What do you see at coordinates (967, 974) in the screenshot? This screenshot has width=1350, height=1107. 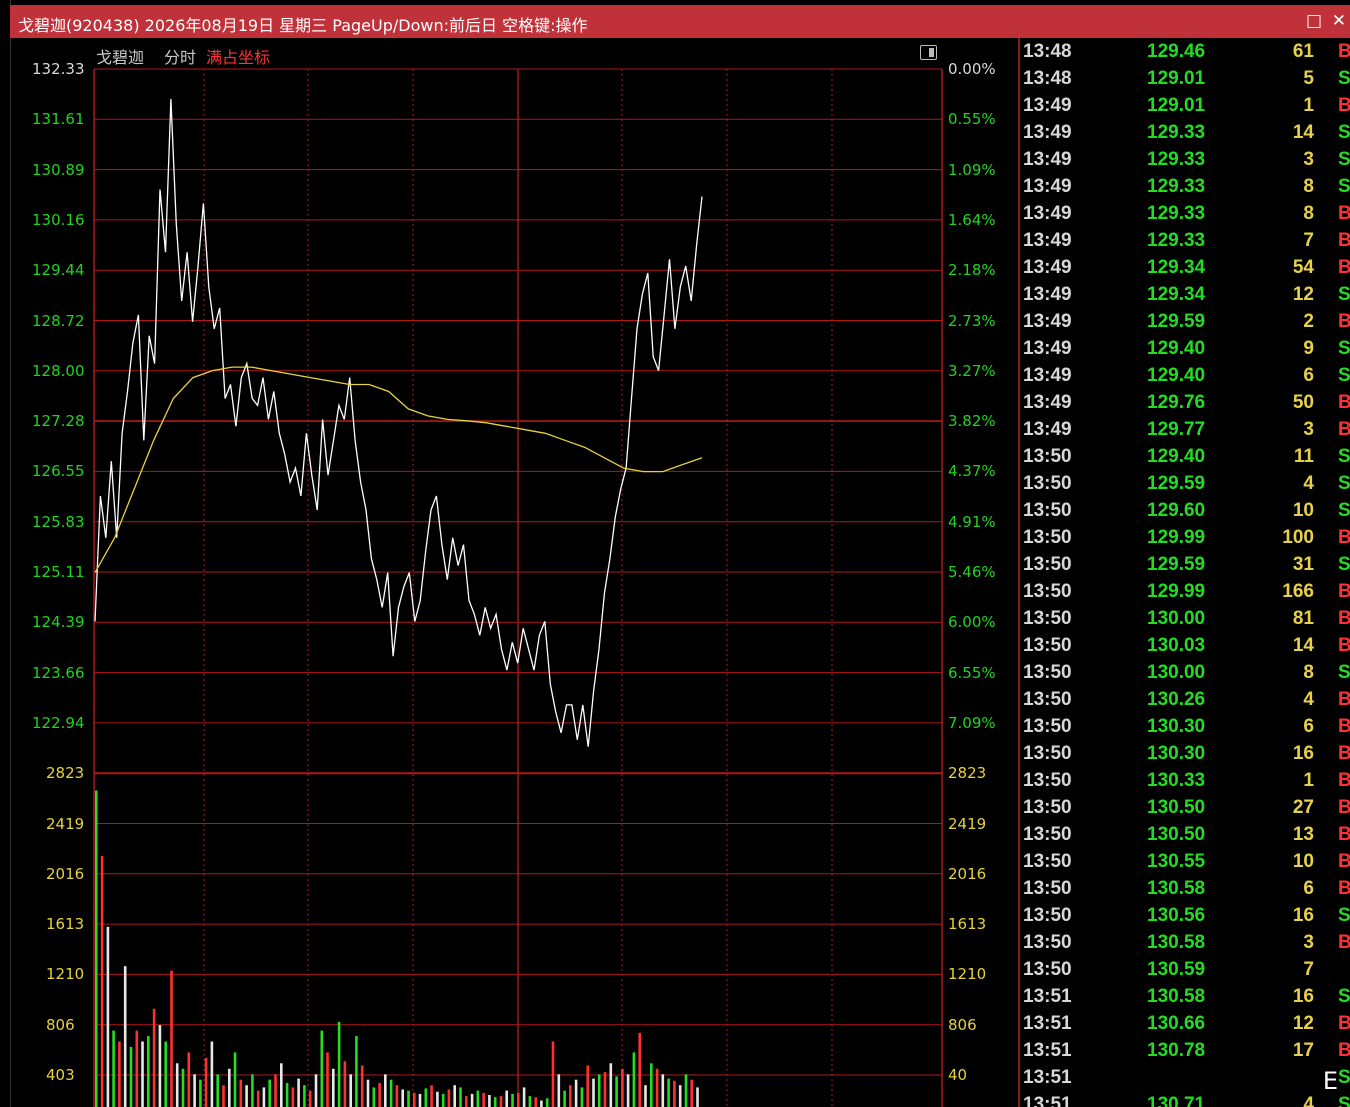 I see `volume-tick-label-right: 1210` at bounding box center [967, 974].